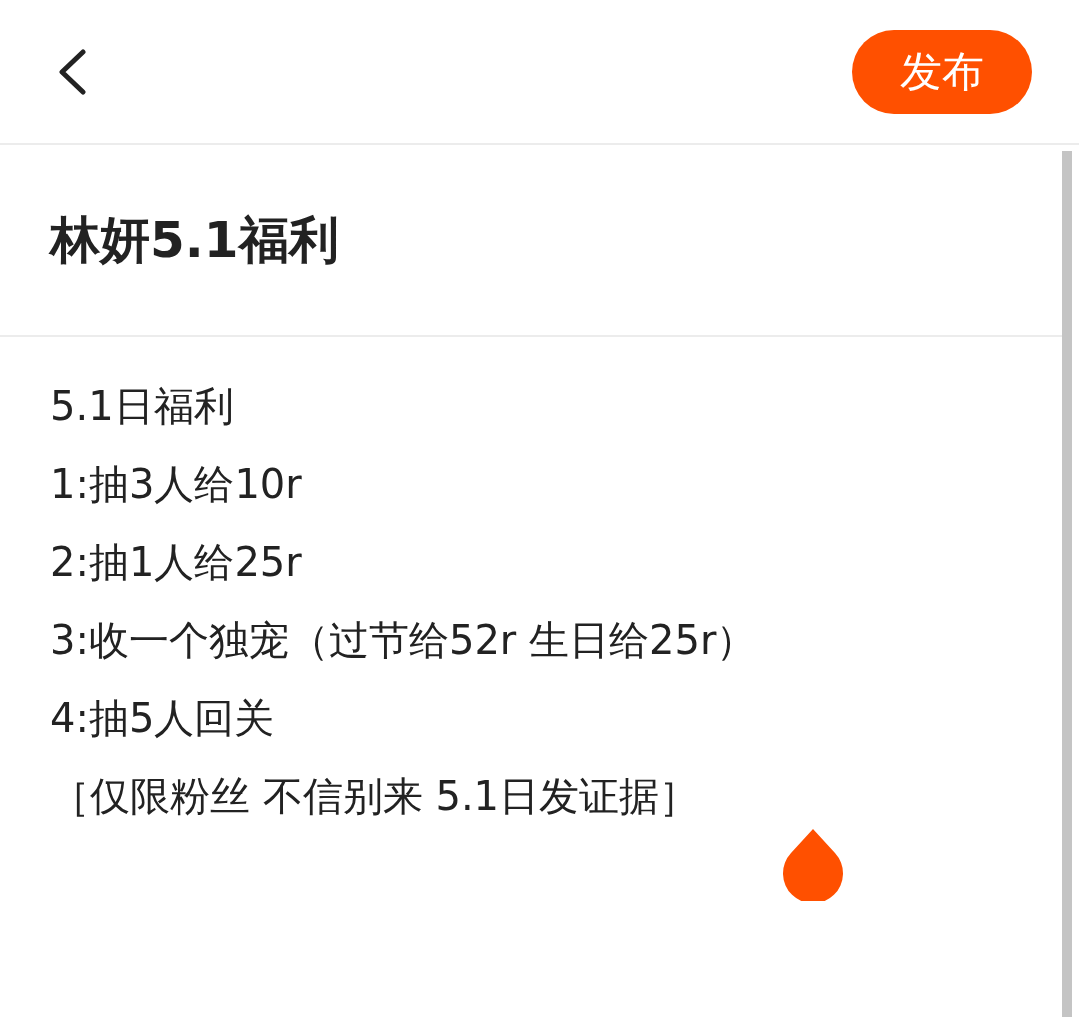 The height and width of the screenshot is (1017, 1079). What do you see at coordinates (176, 484) in the screenshot?
I see `body-text-line: 1:抽3人给10r` at bounding box center [176, 484].